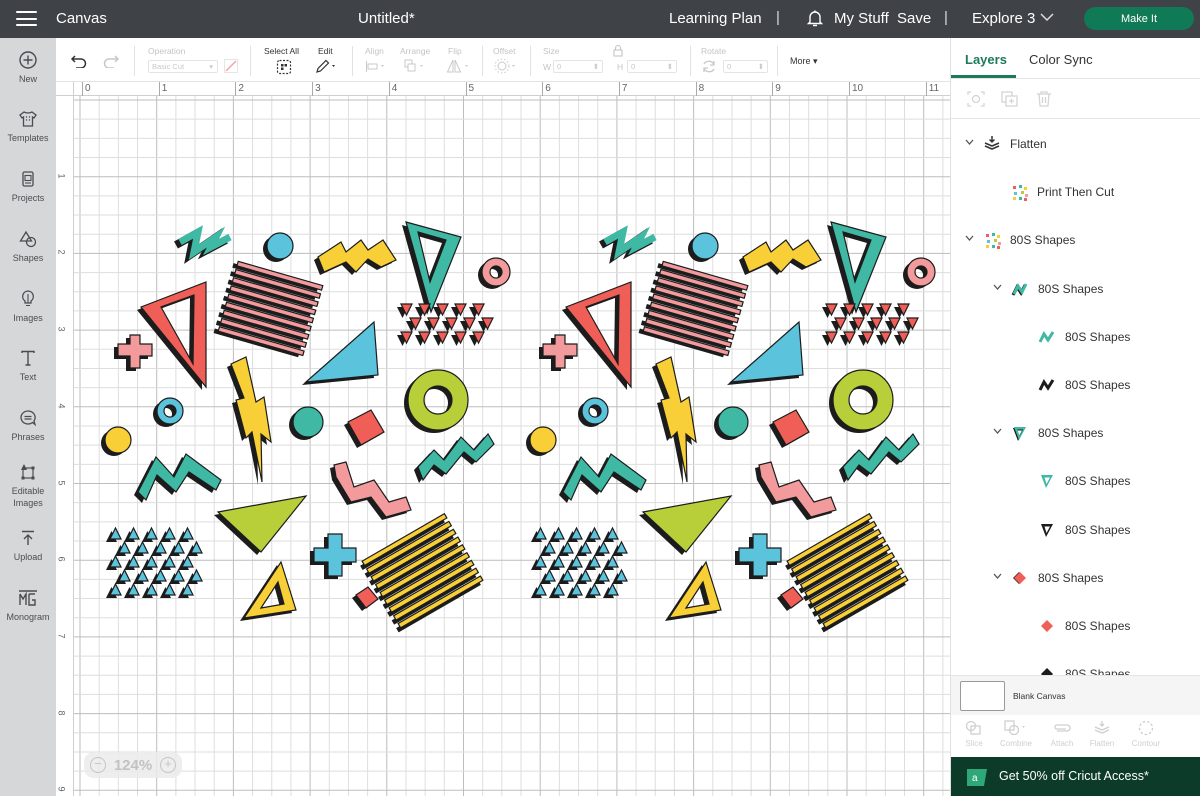  What do you see at coordinates (1062, 734) in the screenshot?
I see `attach-button: Attach` at bounding box center [1062, 734].